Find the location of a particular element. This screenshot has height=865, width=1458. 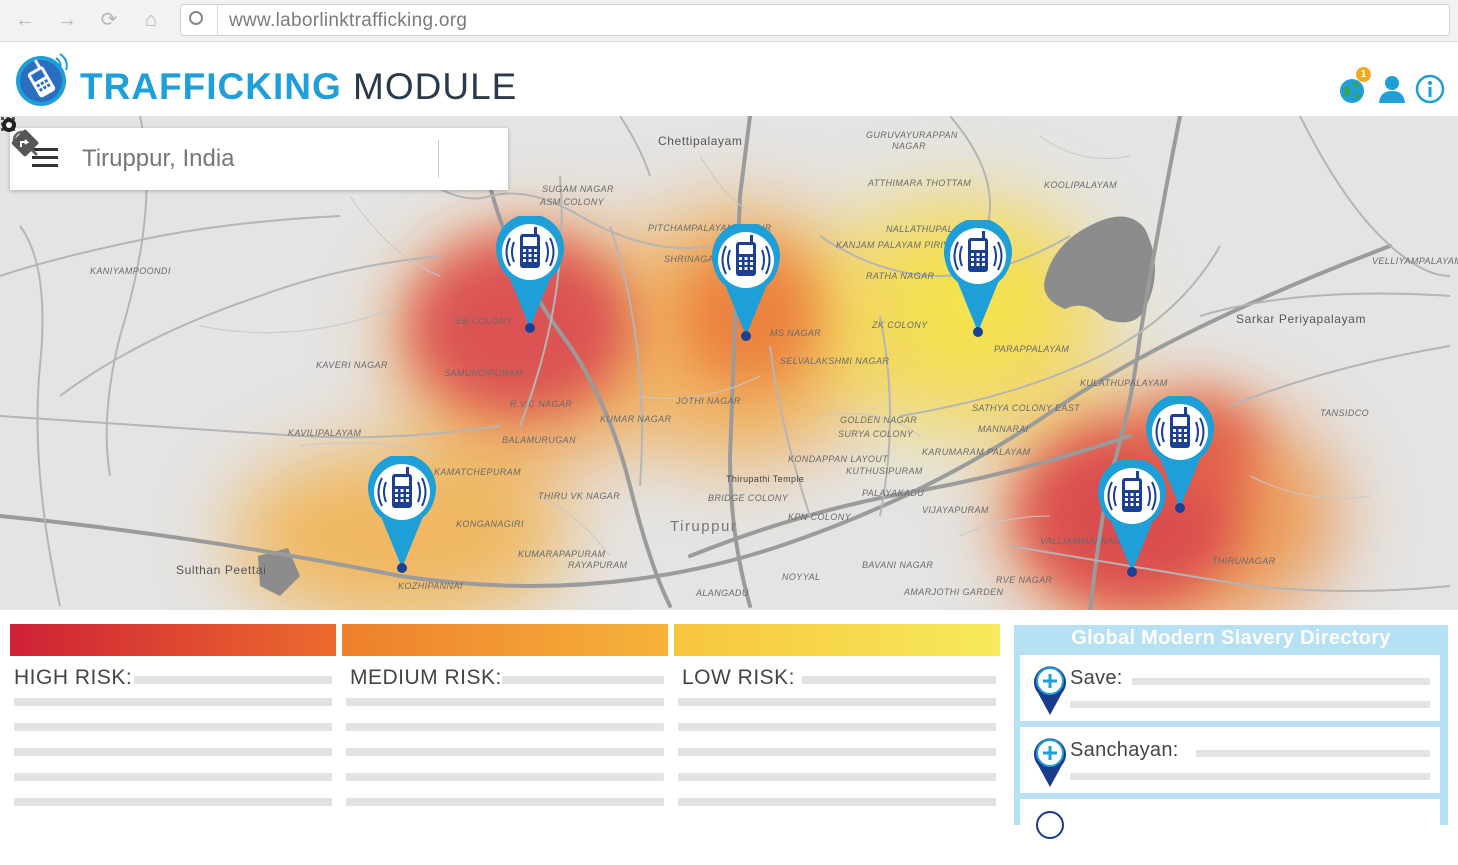

place-label: BALAMURUGAN is located at coordinates (539, 440).